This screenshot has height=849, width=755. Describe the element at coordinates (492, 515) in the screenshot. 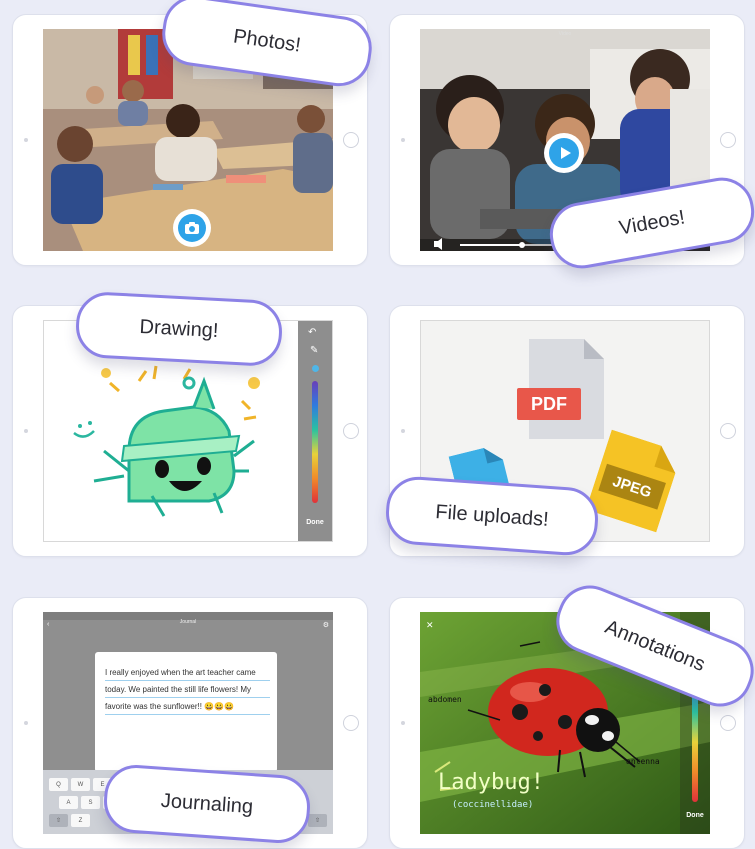

I see `files-label: File uploads!` at that location.